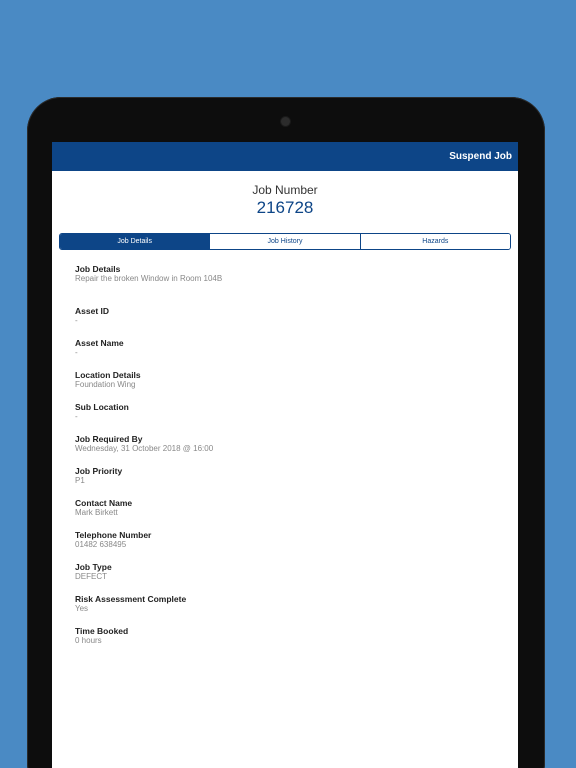 Image resolution: width=576 pixels, height=768 pixels. I want to click on field-label: Telephone Number, so click(113, 535).